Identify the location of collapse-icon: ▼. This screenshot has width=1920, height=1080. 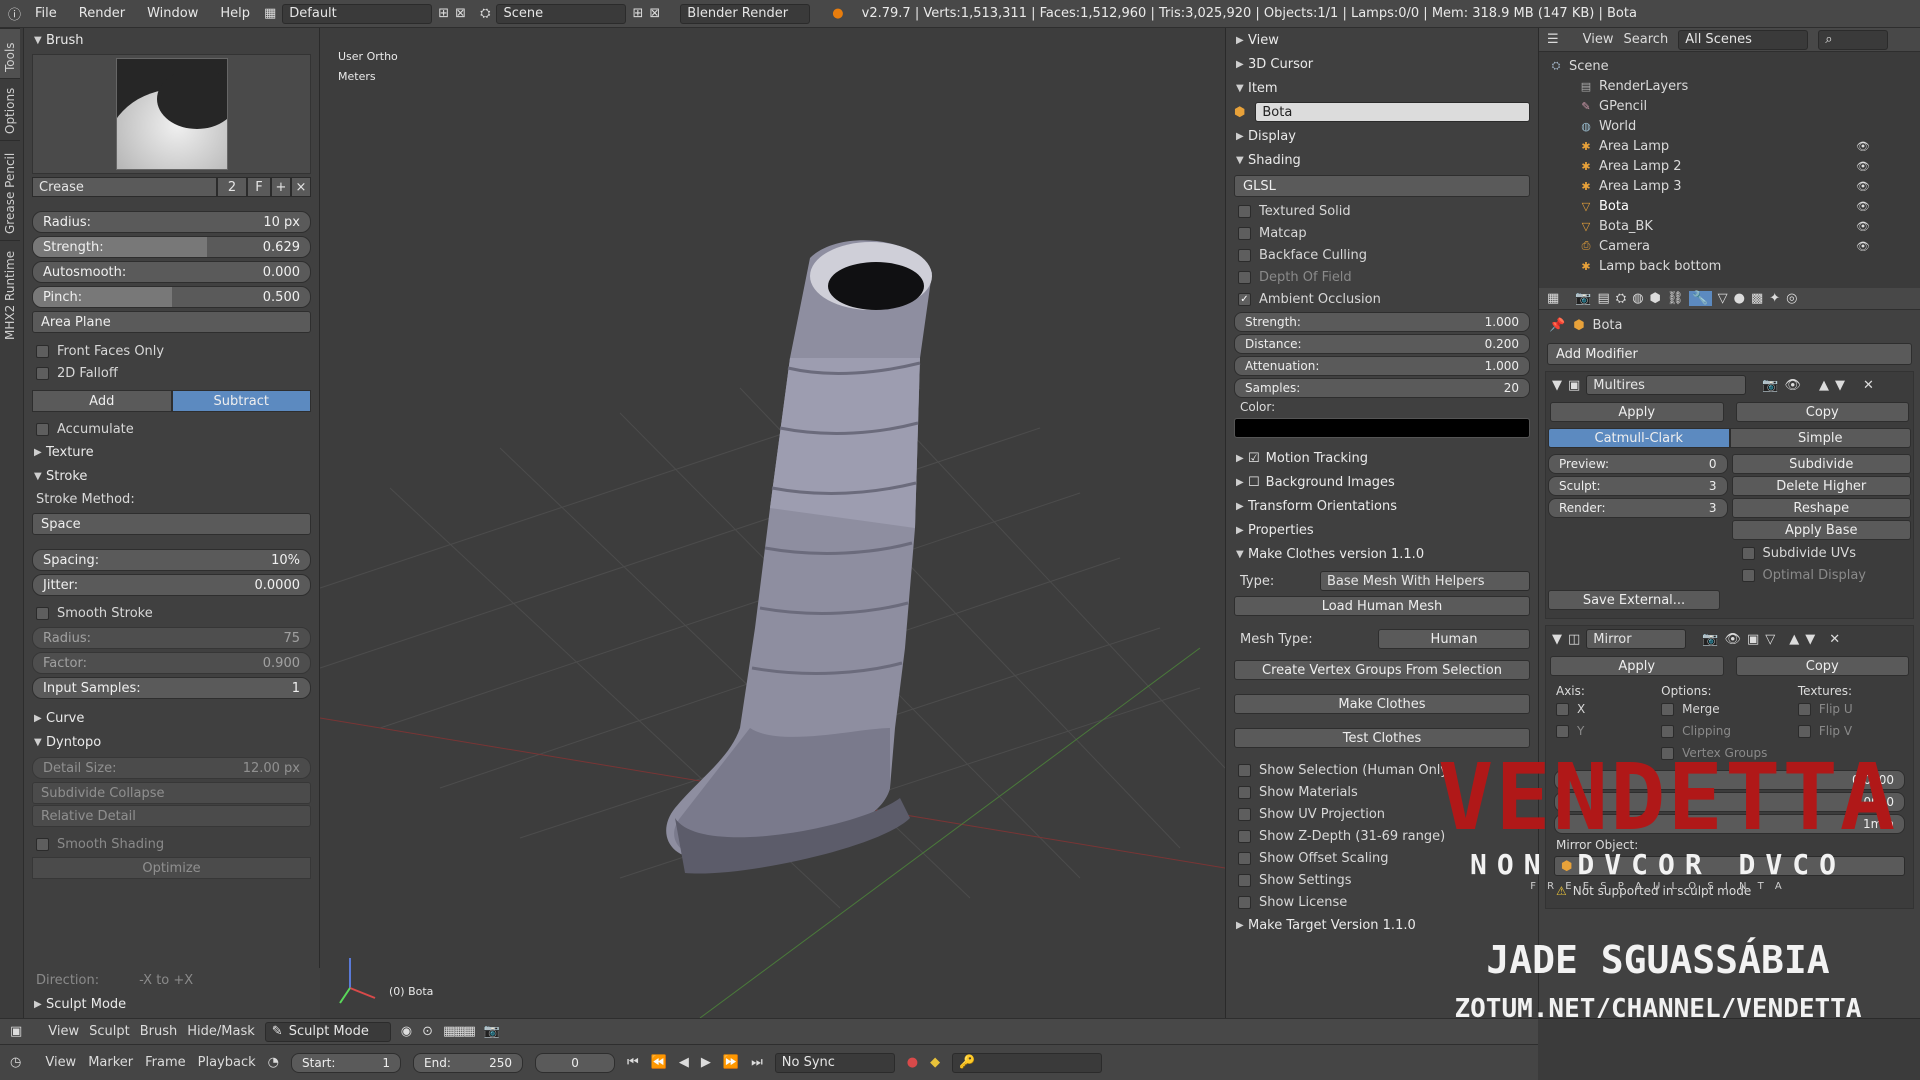
(1557, 639).